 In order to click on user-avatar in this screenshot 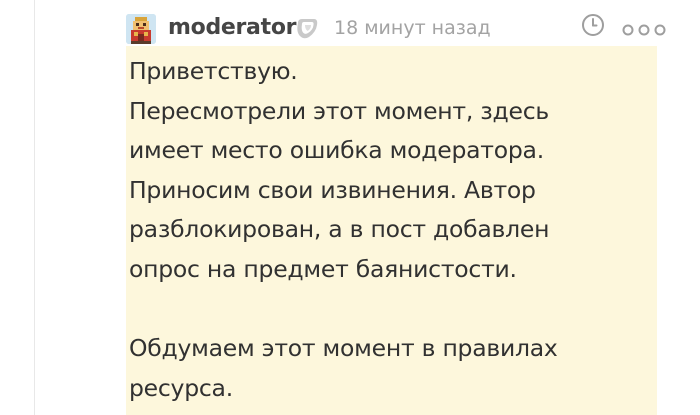, I will do `click(141, 29)`.